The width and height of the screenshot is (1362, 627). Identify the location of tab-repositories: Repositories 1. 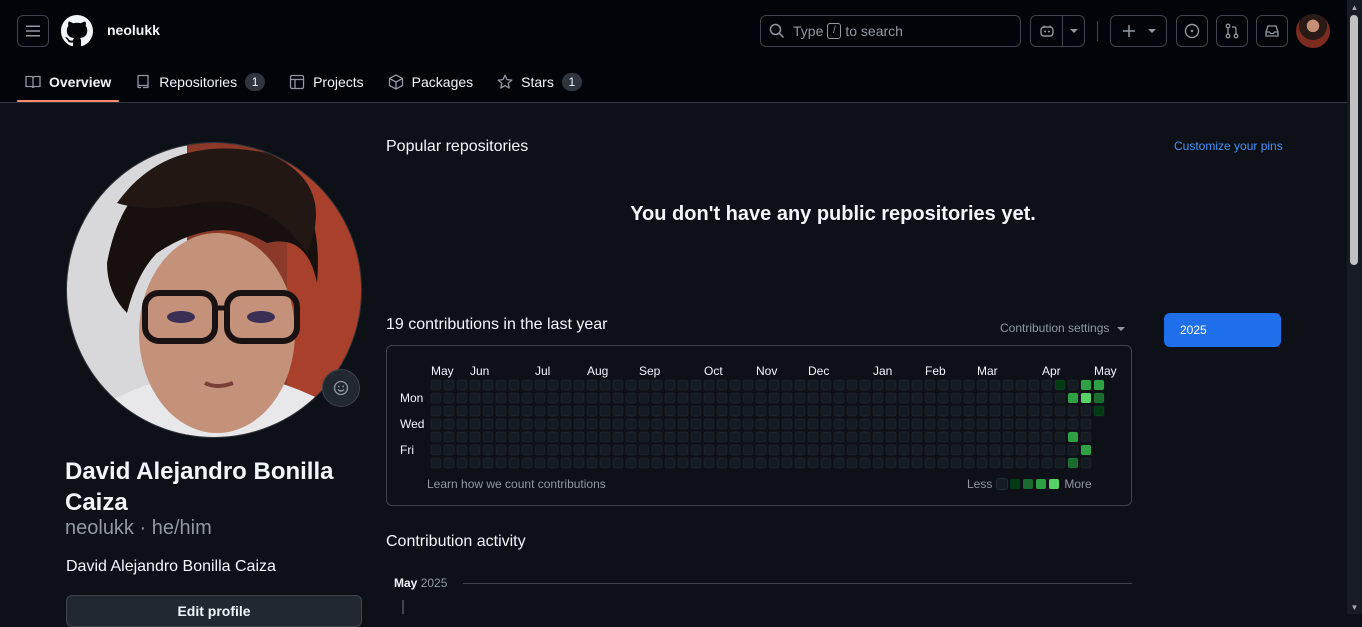
(200, 82).